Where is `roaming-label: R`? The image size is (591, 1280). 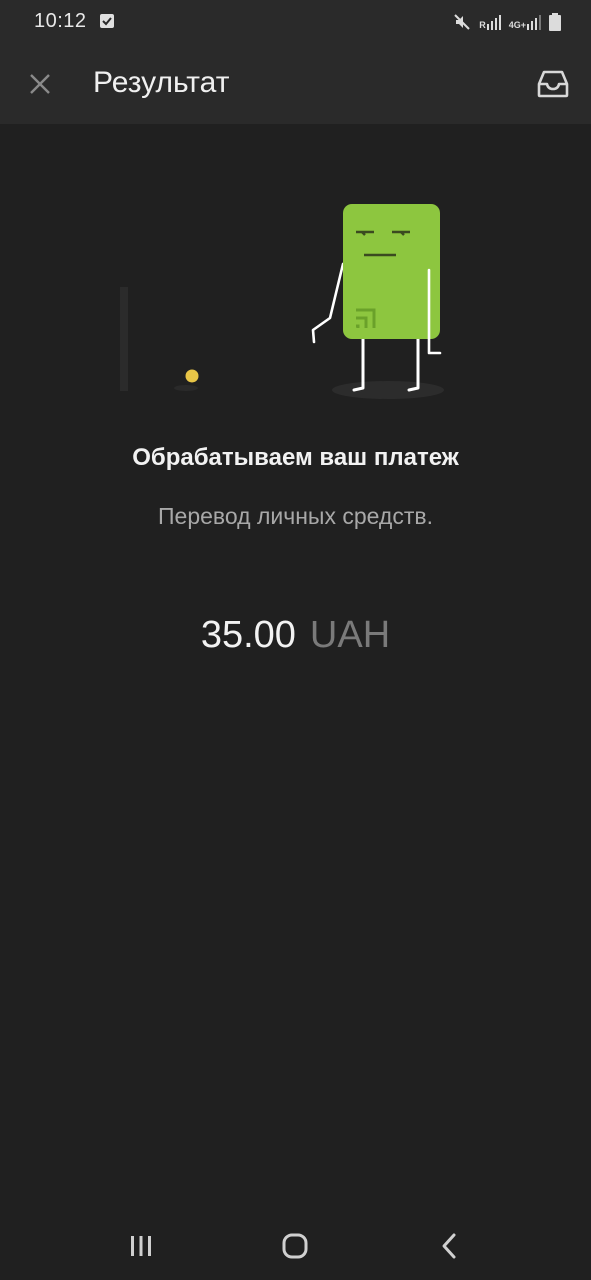 roaming-label: R is located at coordinates (482, 25).